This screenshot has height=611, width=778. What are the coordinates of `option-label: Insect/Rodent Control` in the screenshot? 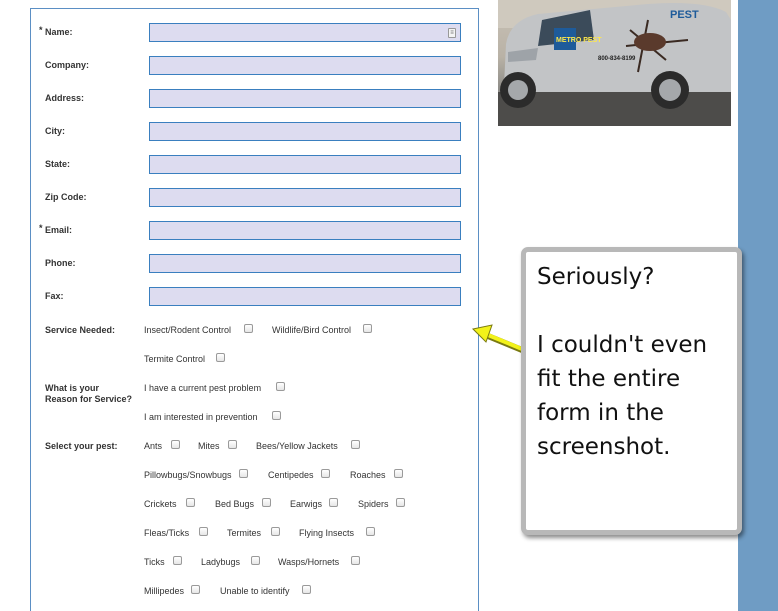 It's located at (188, 330).